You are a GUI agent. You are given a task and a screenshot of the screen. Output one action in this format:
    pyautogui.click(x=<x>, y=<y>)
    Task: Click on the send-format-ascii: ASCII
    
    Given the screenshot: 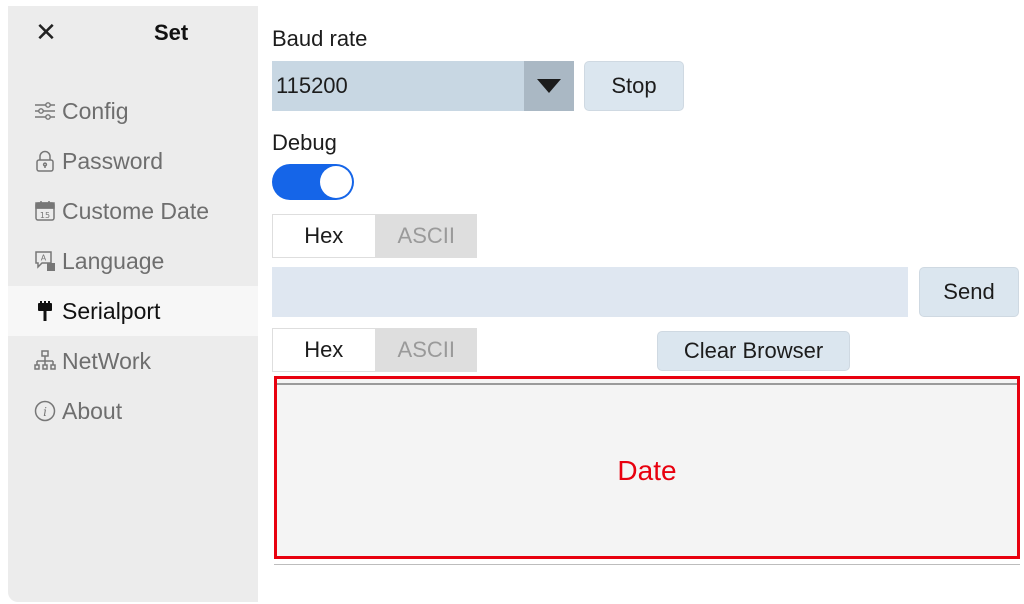 What is the action you would take?
    pyautogui.click(x=427, y=236)
    